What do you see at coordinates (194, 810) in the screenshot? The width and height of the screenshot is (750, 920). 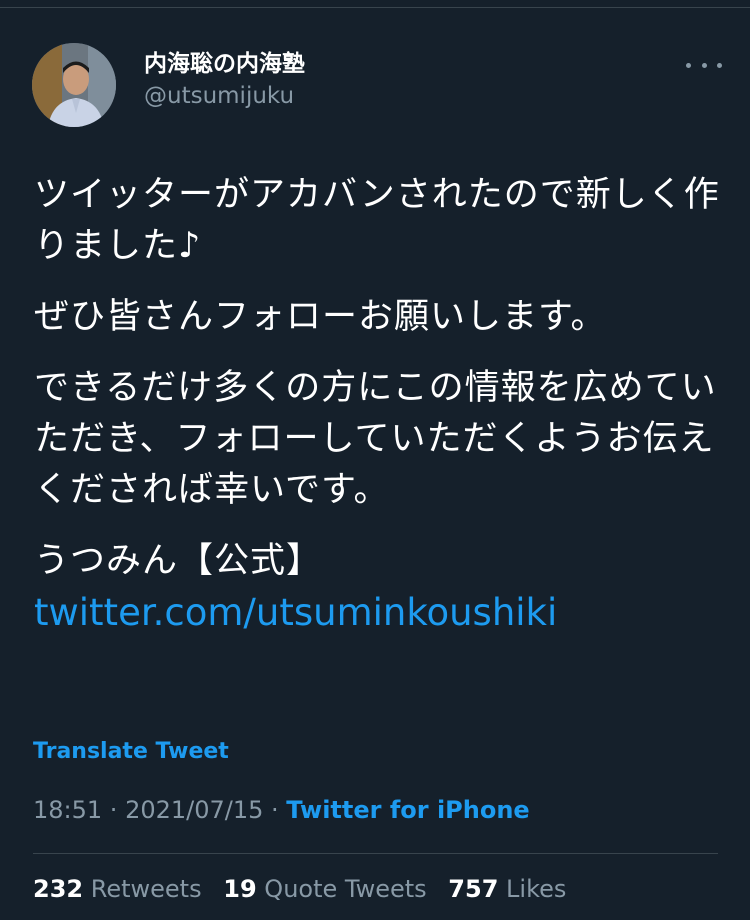 I see `tweet-date: 2021/07/15` at bounding box center [194, 810].